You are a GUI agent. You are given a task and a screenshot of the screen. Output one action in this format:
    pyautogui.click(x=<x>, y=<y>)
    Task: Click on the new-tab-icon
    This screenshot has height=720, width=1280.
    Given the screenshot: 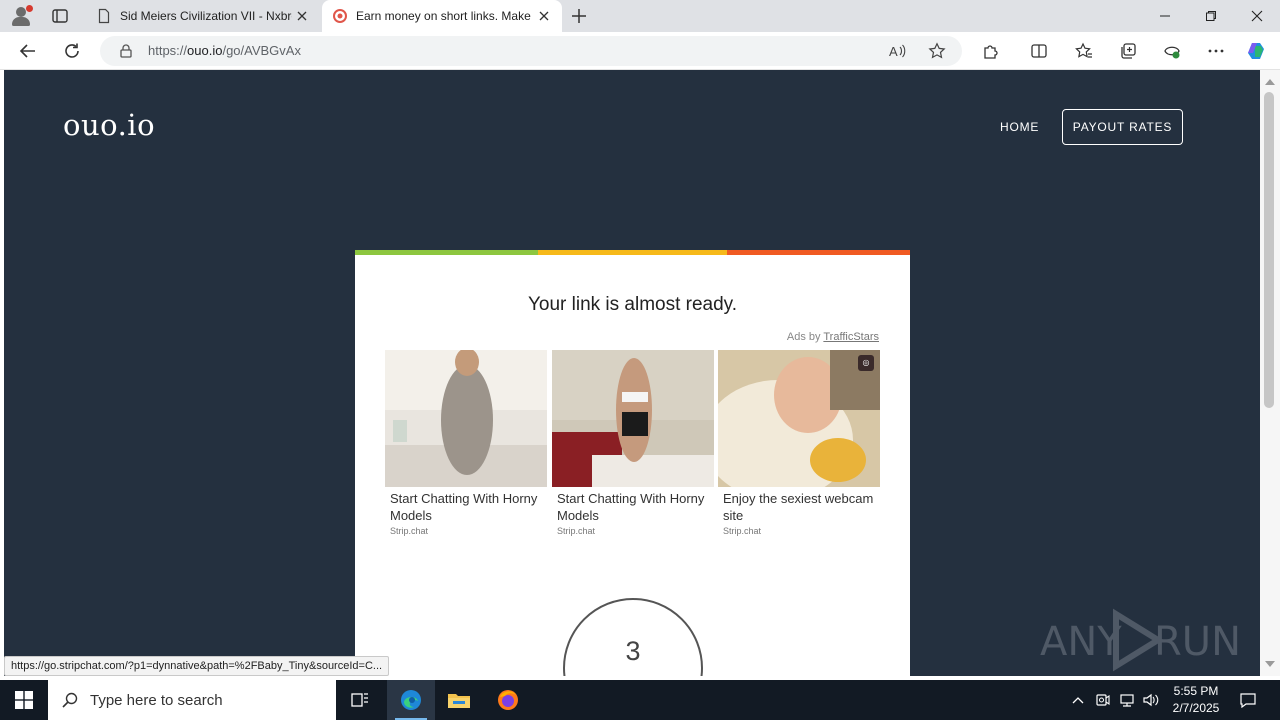 What is the action you would take?
    pyautogui.click(x=579, y=16)
    